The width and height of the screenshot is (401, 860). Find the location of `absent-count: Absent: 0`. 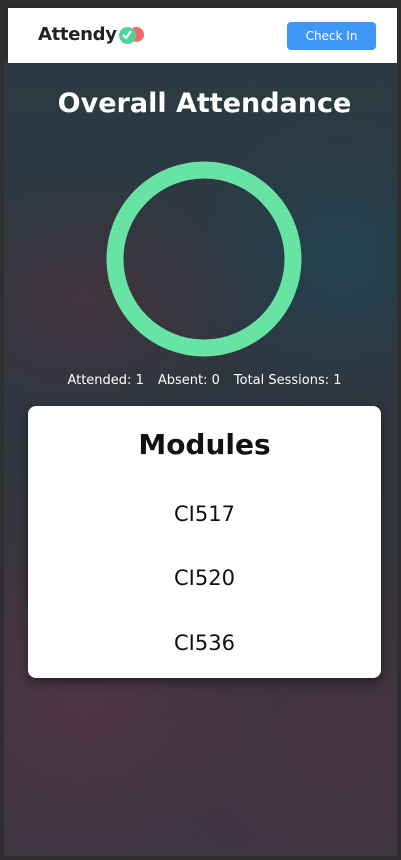

absent-count: Absent: 0 is located at coordinates (188, 380).